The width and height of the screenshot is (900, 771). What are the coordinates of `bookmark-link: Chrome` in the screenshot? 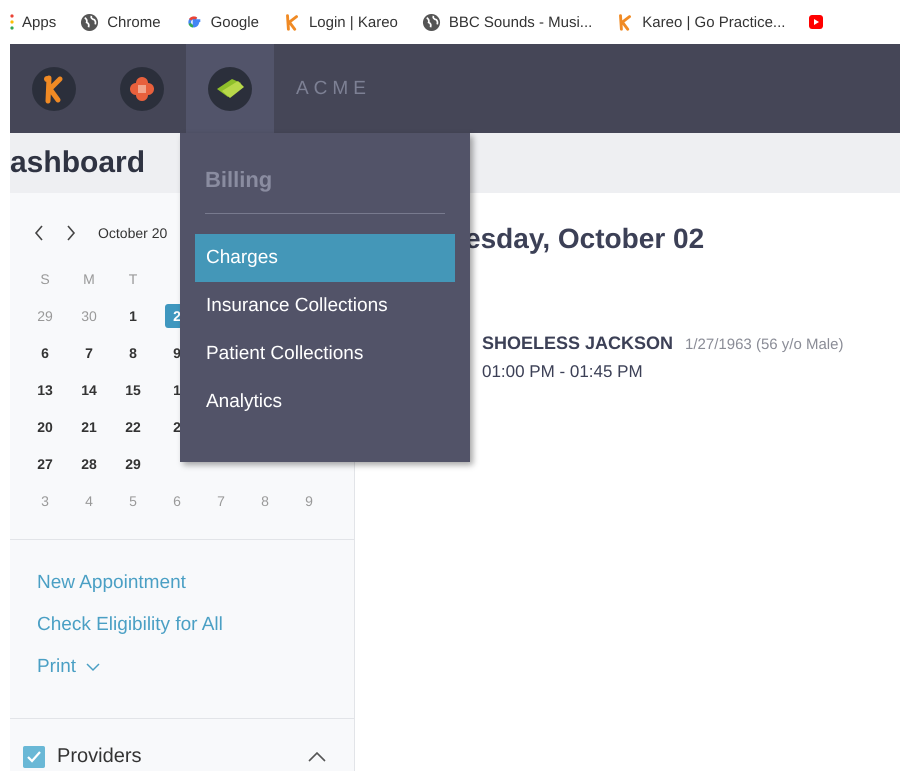 It's located at (134, 22).